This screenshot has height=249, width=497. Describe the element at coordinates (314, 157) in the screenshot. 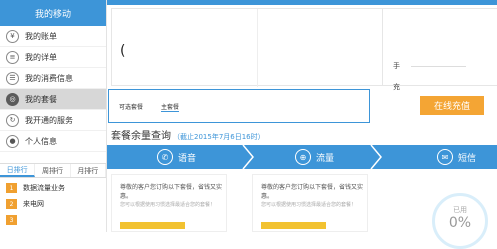

I see `tab-data: ⊕ 流量` at that location.